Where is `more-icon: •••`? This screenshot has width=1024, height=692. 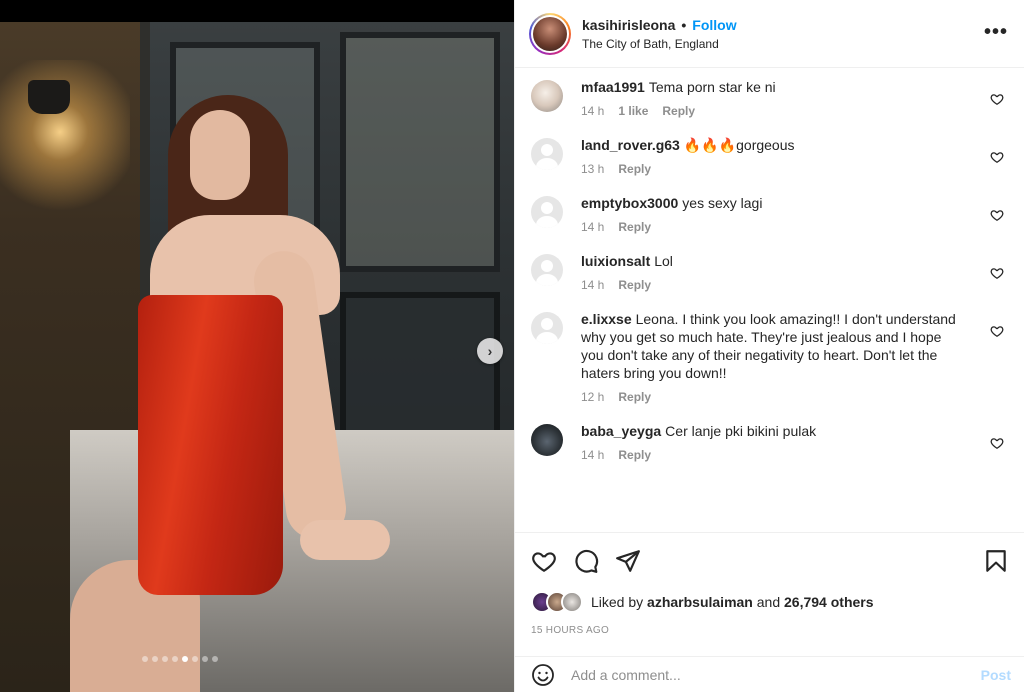
more-icon: ••• is located at coordinates (996, 32).